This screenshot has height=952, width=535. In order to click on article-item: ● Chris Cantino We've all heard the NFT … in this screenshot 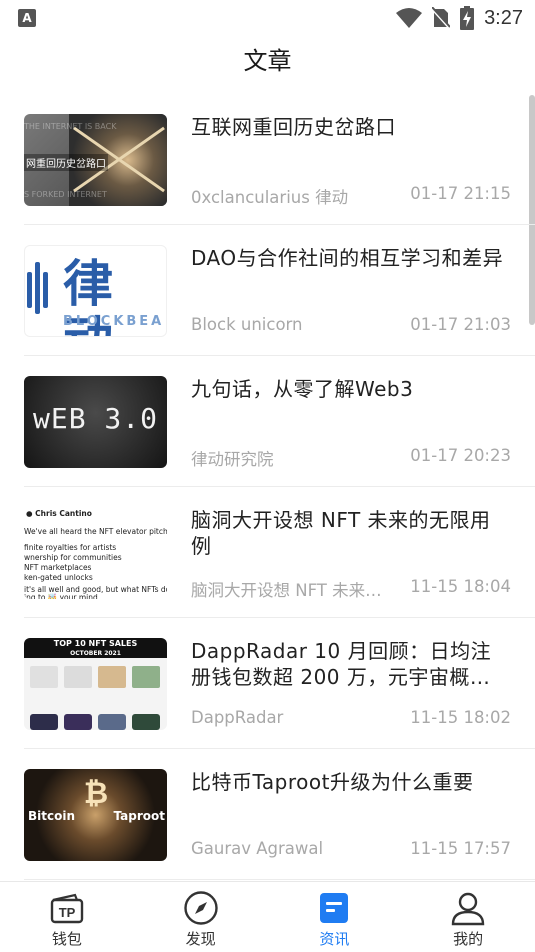, I will do `click(279, 552)`.